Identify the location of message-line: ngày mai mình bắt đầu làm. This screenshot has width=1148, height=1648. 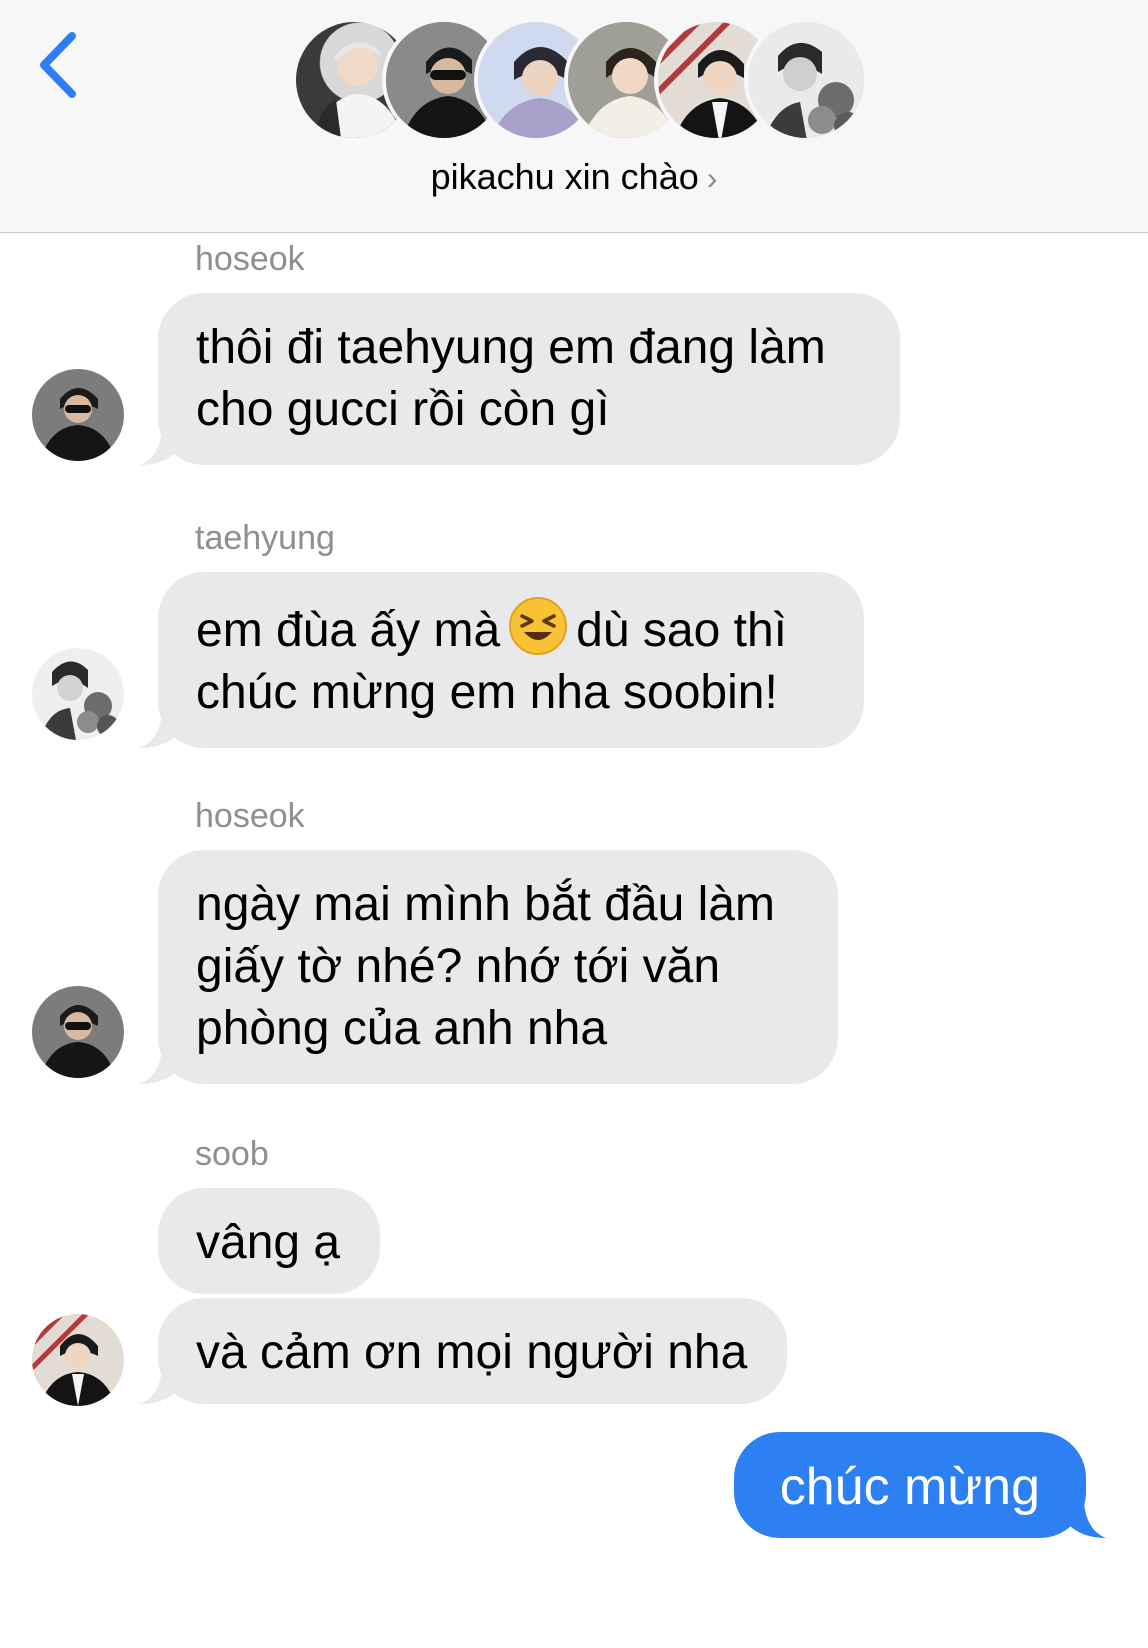
(485, 904).